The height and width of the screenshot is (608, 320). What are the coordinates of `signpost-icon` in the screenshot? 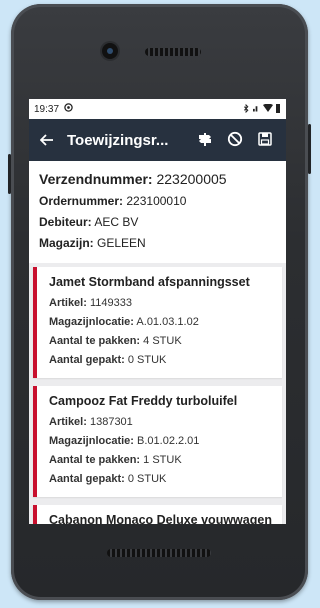 It's located at (205, 140).